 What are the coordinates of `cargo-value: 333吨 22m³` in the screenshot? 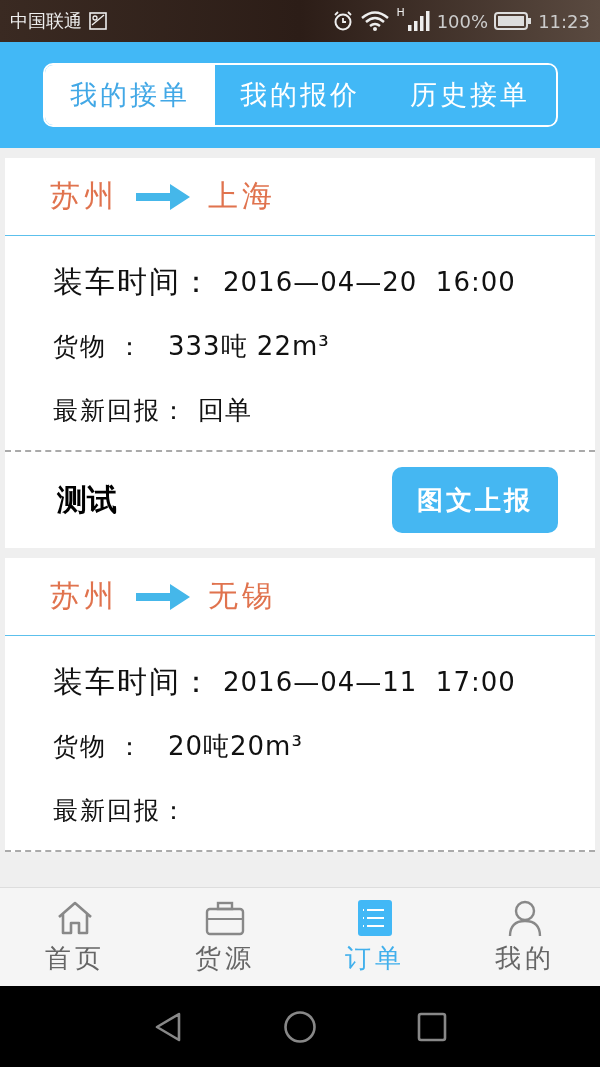 It's located at (248, 346).